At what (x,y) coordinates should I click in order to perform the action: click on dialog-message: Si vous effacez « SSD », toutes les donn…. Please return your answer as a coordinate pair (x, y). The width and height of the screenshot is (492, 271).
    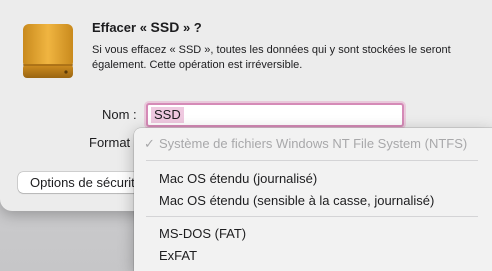
    Looking at the image, I should click on (271, 57).